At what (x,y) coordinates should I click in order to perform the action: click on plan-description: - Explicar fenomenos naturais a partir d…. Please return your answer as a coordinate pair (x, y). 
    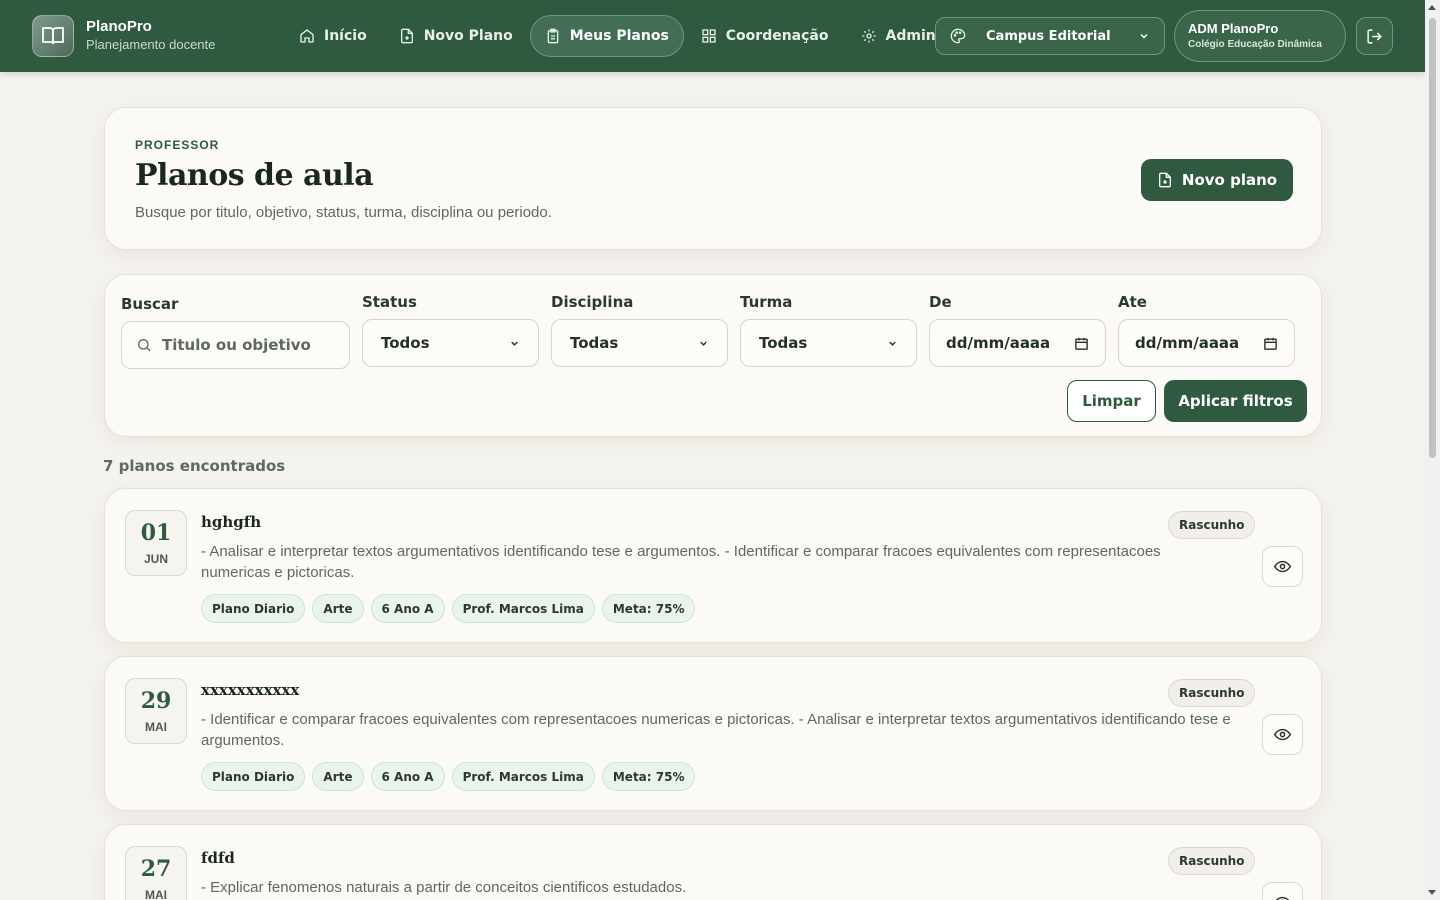
    Looking at the image, I should click on (444, 887).